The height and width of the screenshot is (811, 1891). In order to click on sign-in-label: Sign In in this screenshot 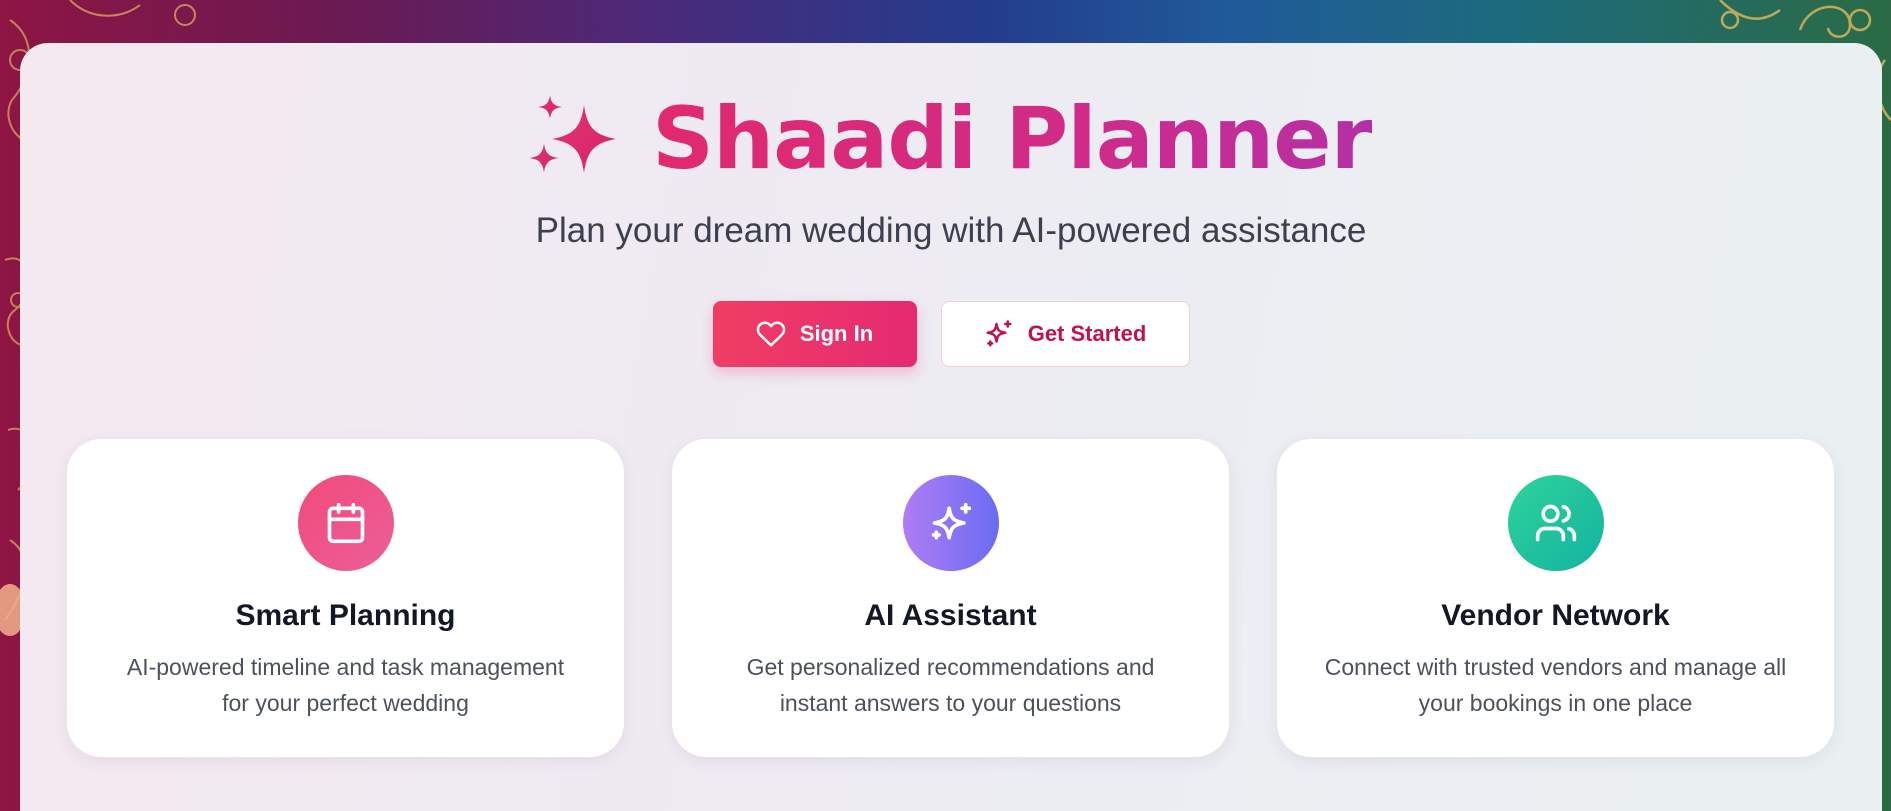, I will do `click(836, 333)`.